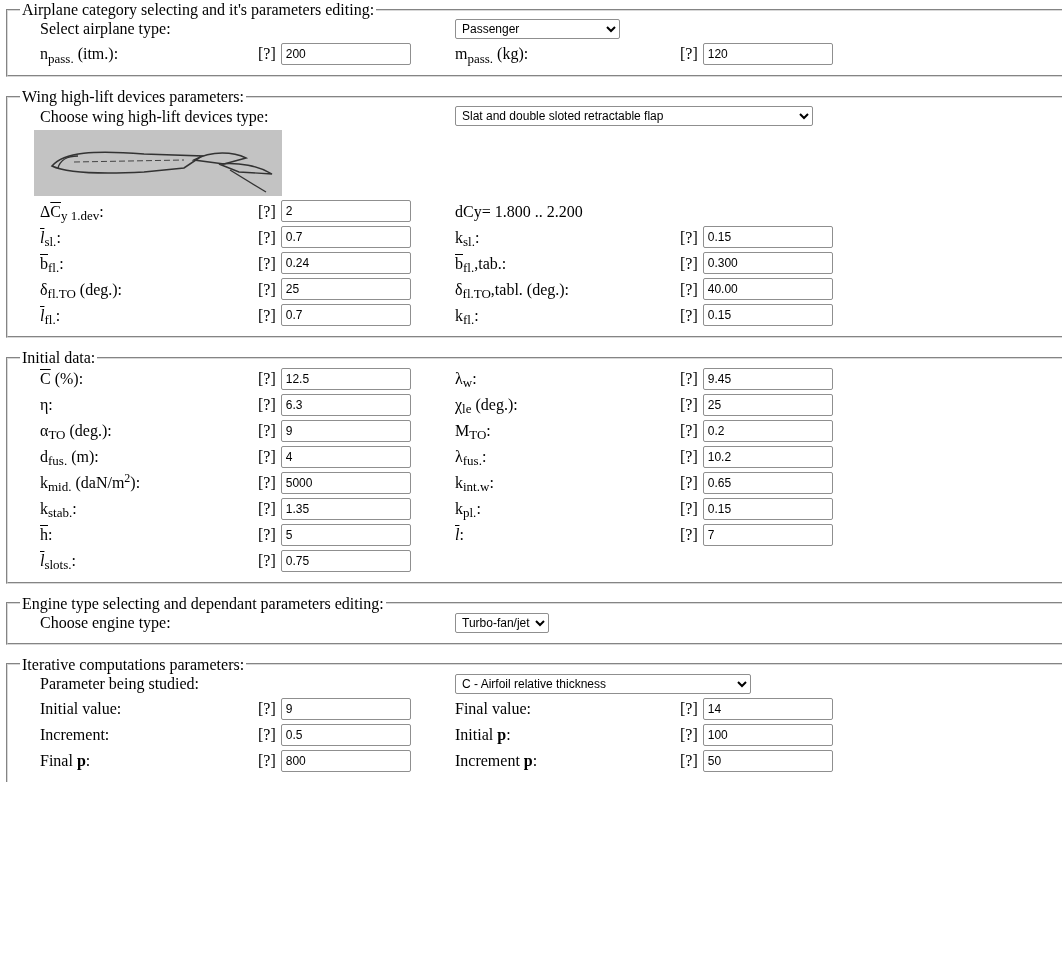 This screenshot has height=967, width=1062. Describe the element at coordinates (203, 603) in the screenshot. I see `section-title: Engine type selecting and dependant parameters editing:` at that location.